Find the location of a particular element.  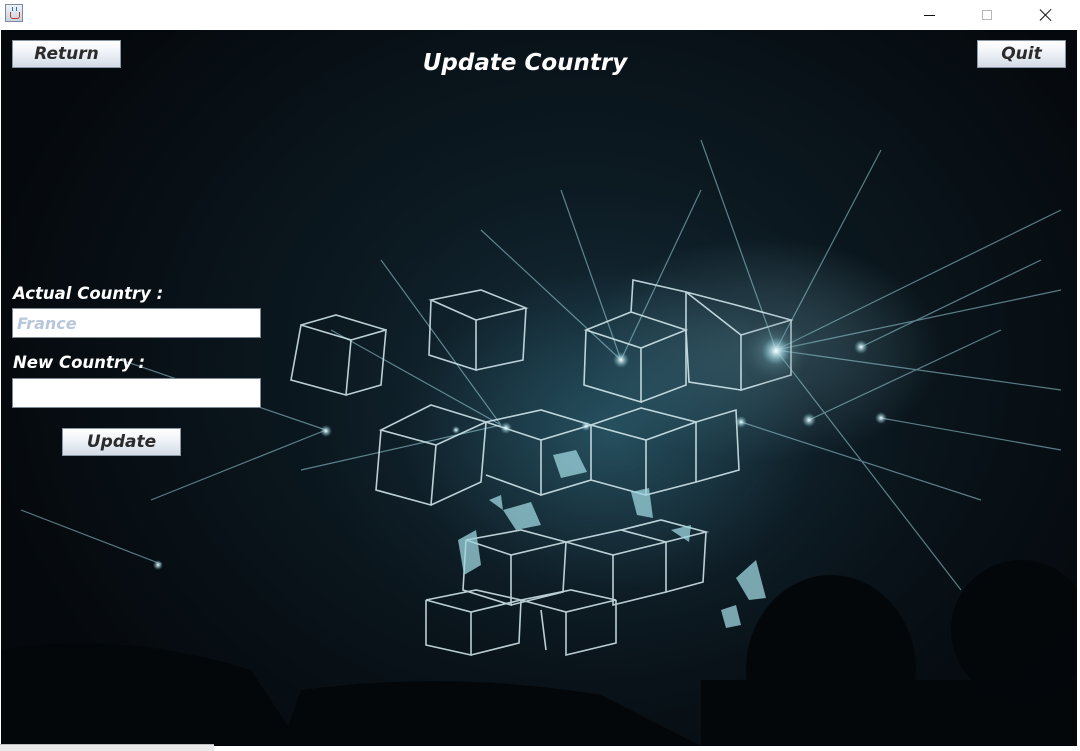

page-title: Update Country is located at coordinates (525, 63).